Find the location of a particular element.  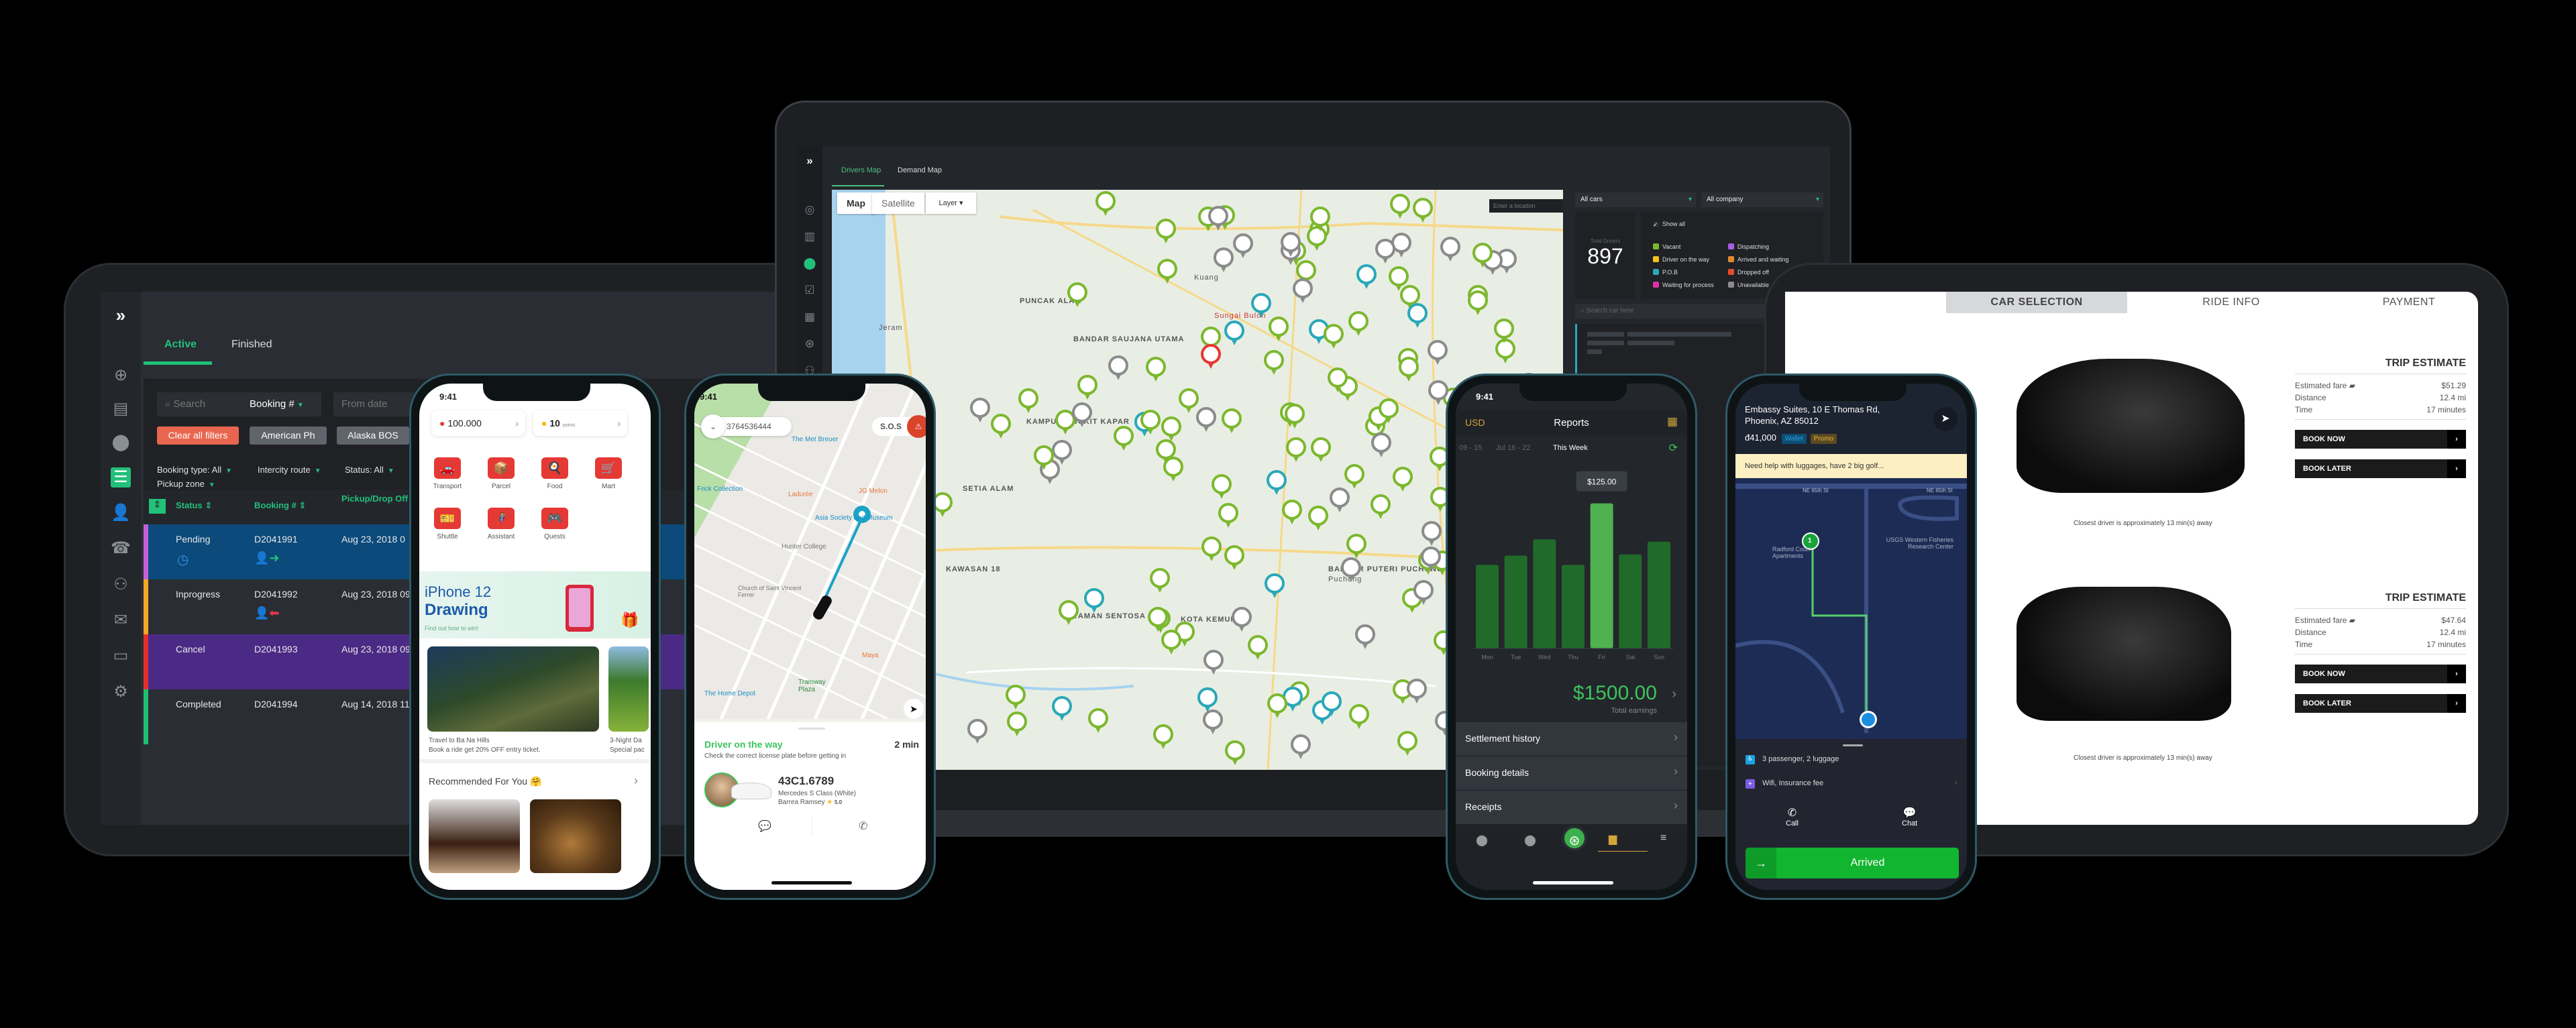

status-filter: Status: All ▼ is located at coordinates (369, 470).